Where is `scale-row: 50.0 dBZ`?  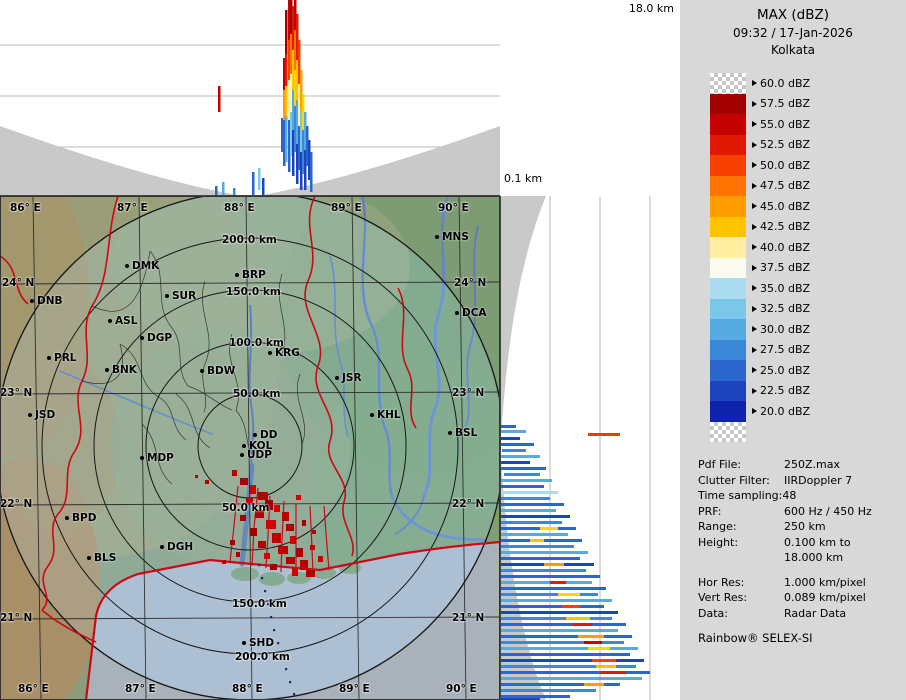
scale-row: 50.0 dBZ is located at coordinates (790, 165).